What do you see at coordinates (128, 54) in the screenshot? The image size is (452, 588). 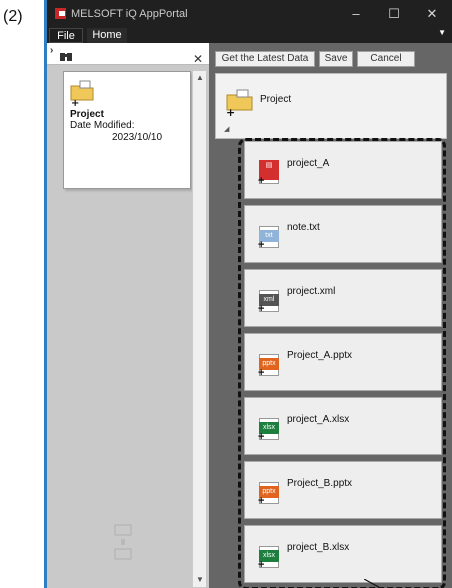 I see `left-search-bar: › ✕` at bounding box center [128, 54].